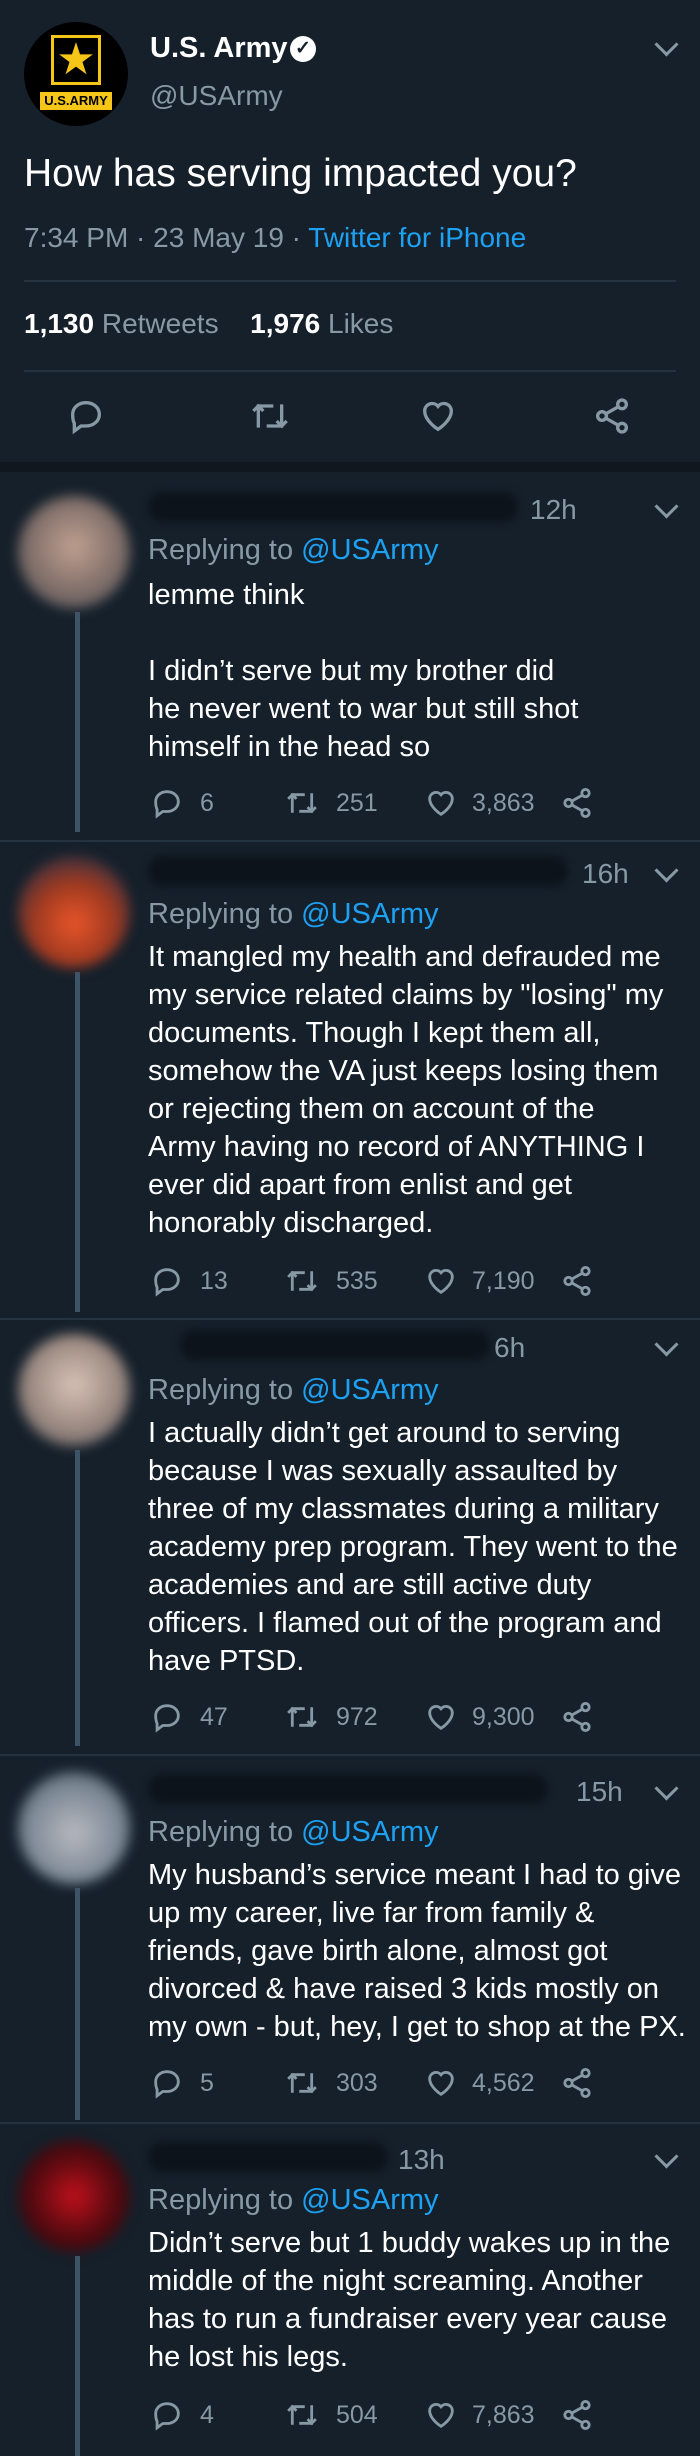  Describe the element at coordinates (503, 803) in the screenshot. I see `like-count: 3,863` at that location.